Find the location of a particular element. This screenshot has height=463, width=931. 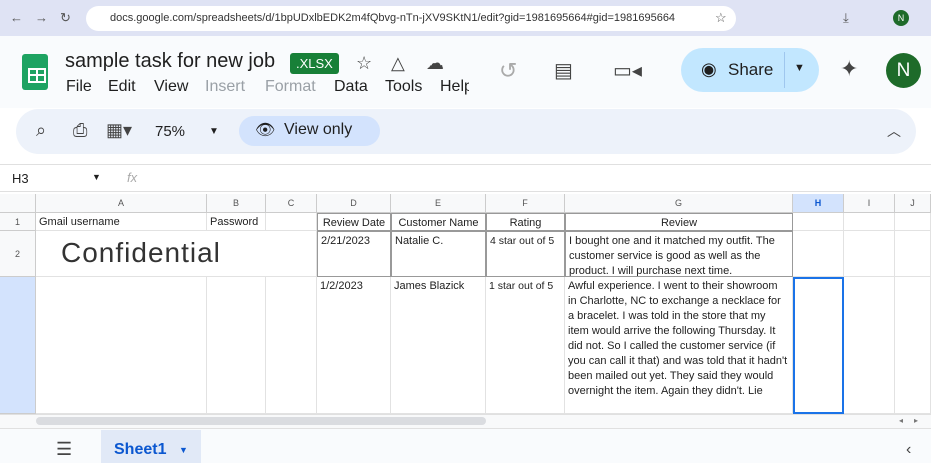

menu-data: Data is located at coordinates (351, 87).